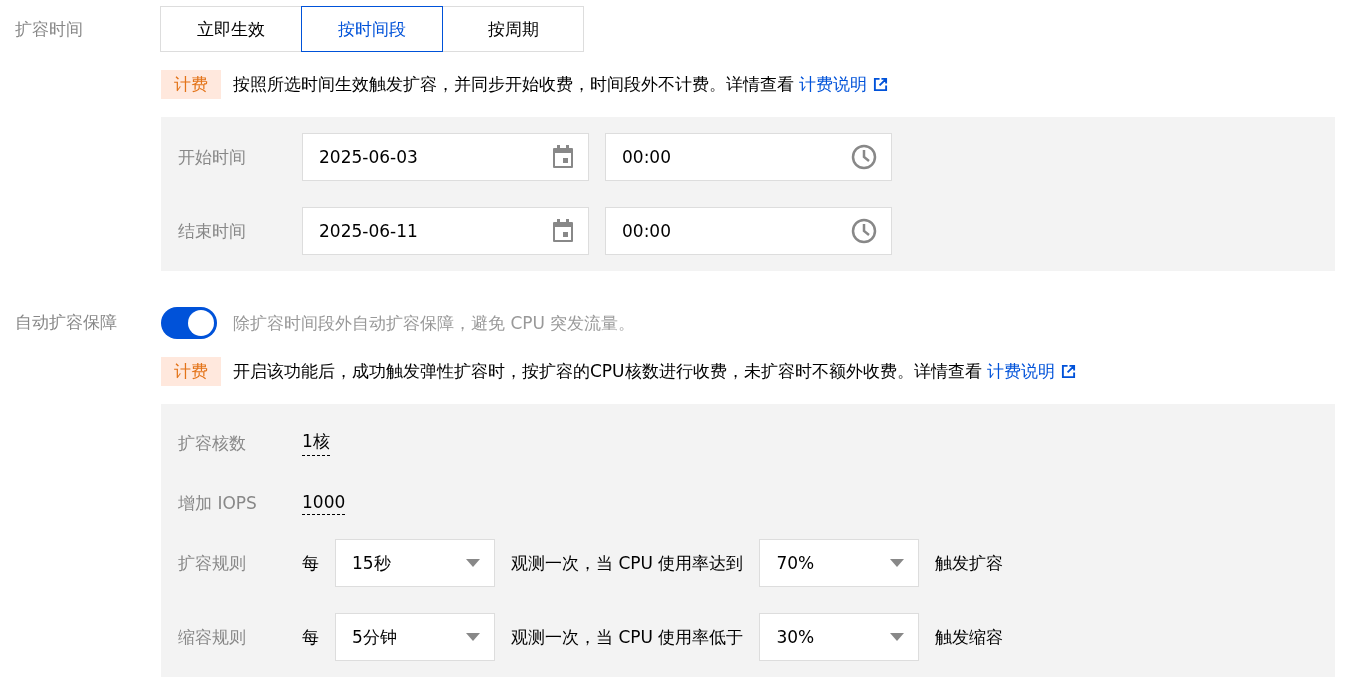  Describe the element at coordinates (189, 323) in the screenshot. I see `toggle-switch` at that location.